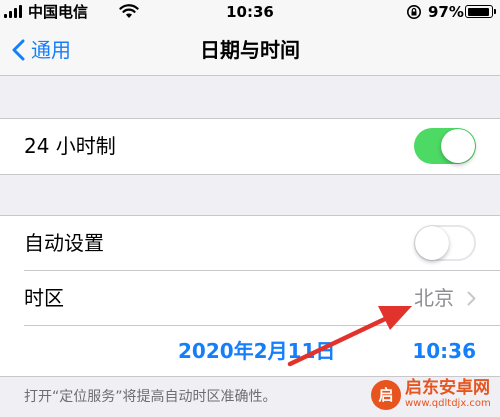 The height and width of the screenshot is (417, 500). What do you see at coordinates (58, 12) in the screenshot?
I see `carrier-name: 中国电信` at bounding box center [58, 12].